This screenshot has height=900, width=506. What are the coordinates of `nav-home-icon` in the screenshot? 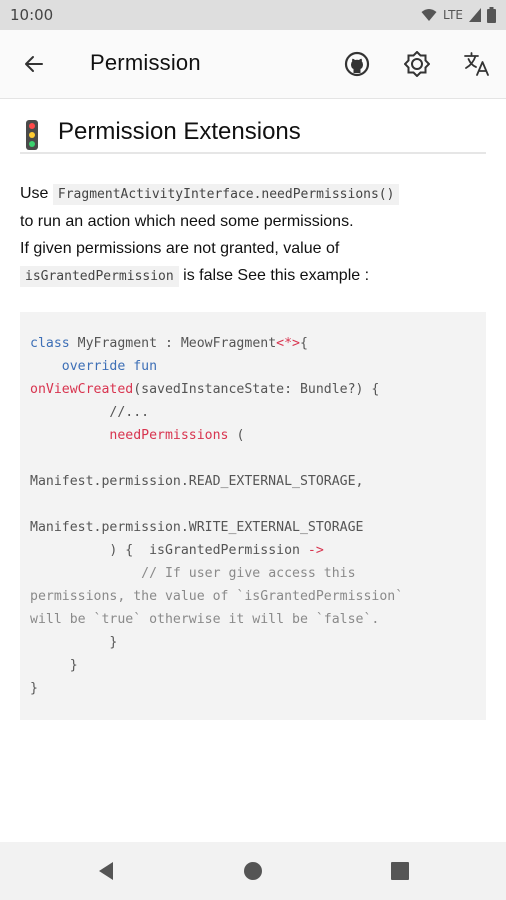 It's located at (253, 871).